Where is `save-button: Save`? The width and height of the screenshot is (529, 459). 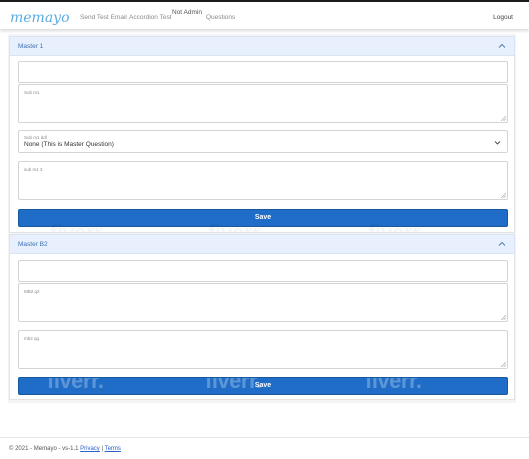
save-button: Save is located at coordinates (263, 218).